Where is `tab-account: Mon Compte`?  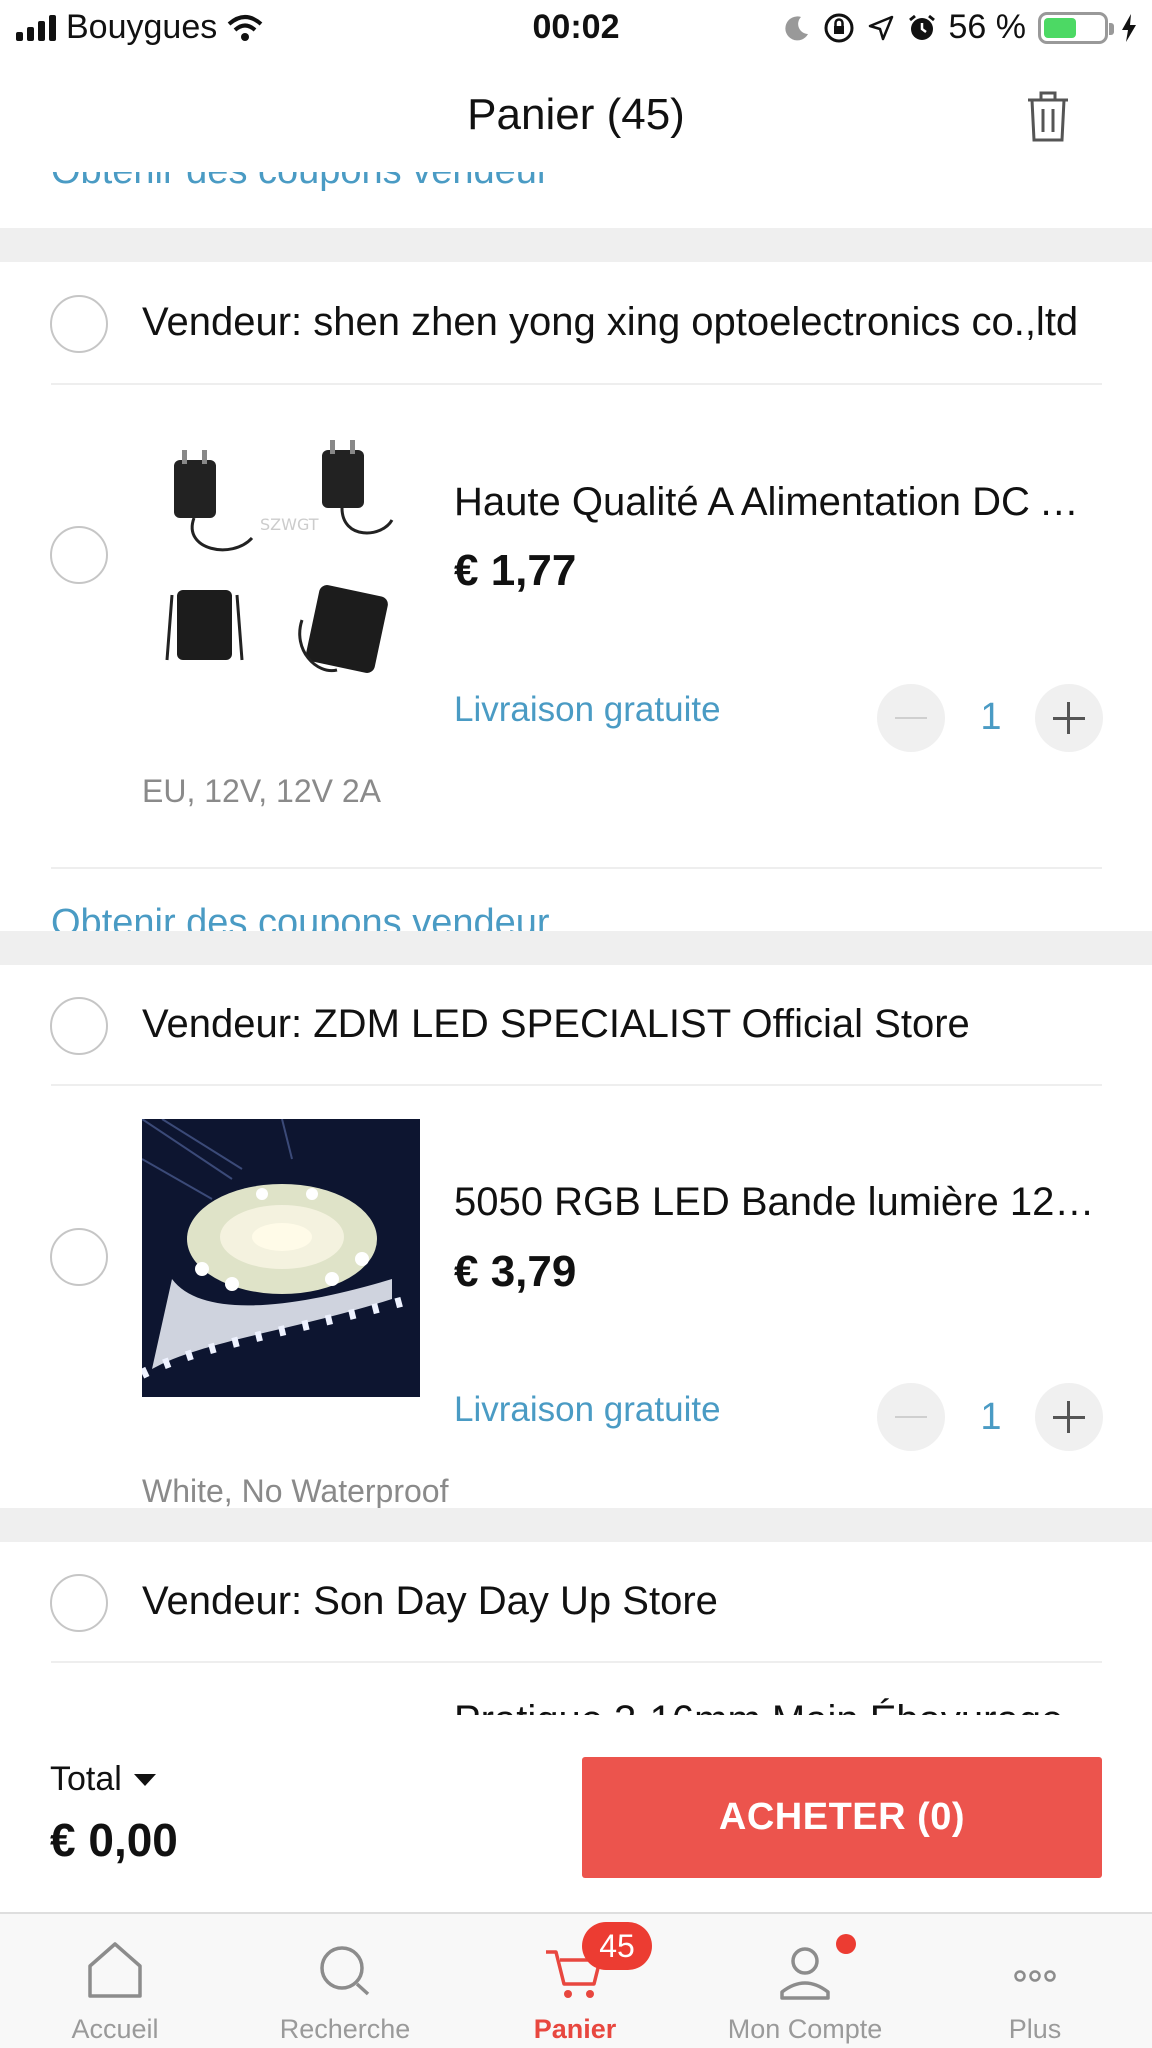
tab-account: Mon Compte is located at coordinates (805, 1981).